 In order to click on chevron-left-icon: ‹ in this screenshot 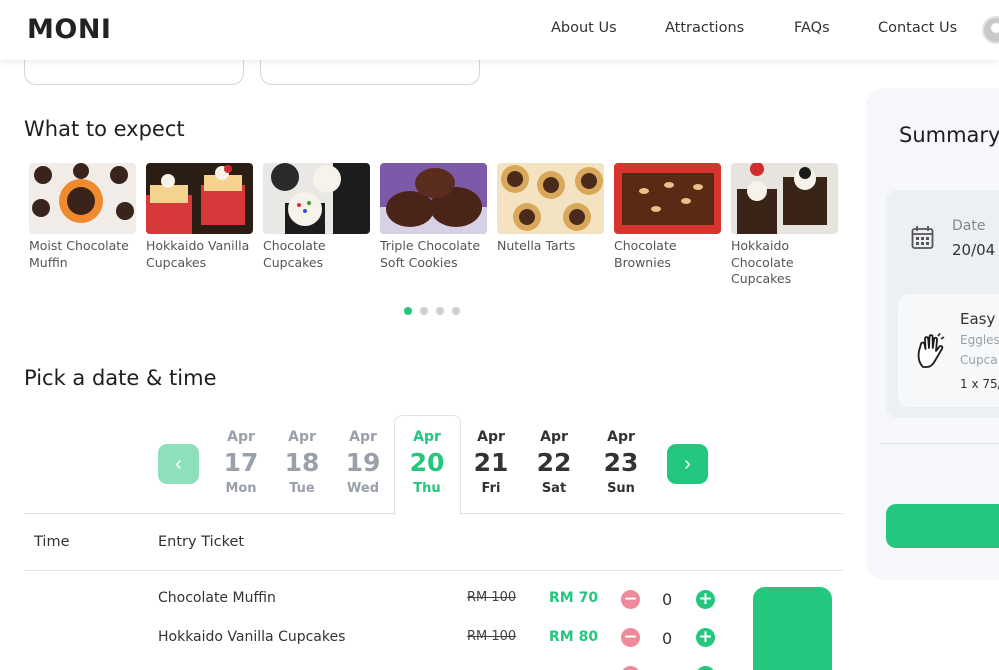, I will do `click(178, 464)`.